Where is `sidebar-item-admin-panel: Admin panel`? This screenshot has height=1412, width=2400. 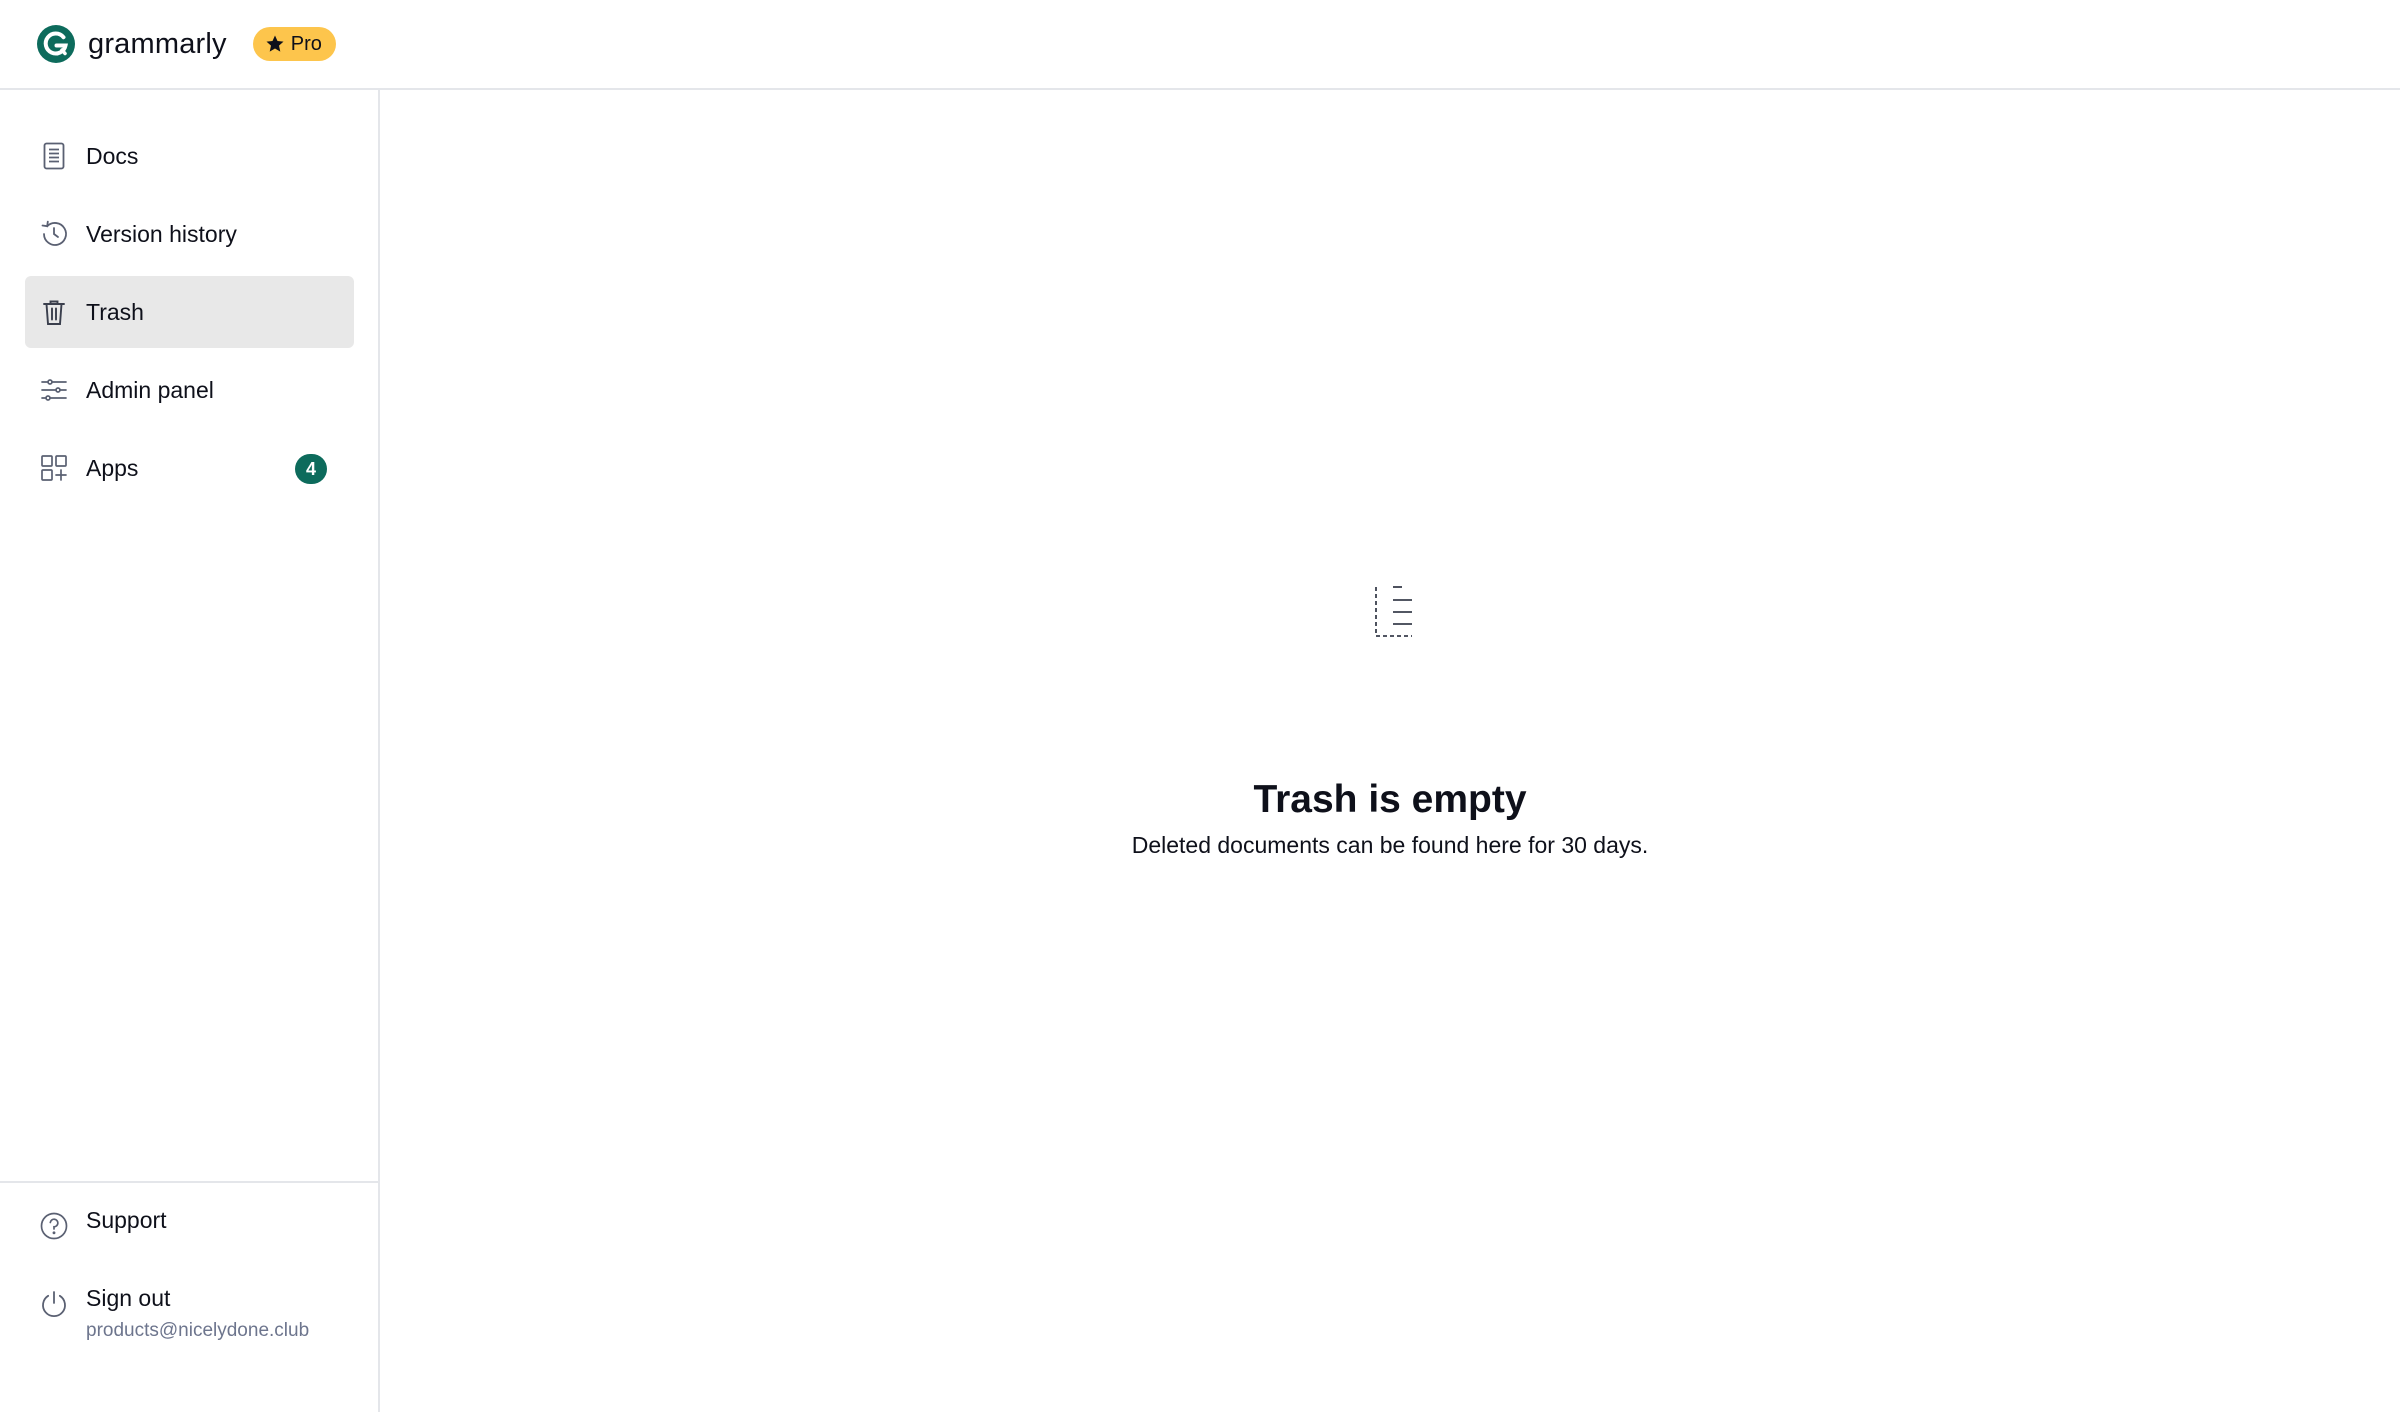 sidebar-item-admin-panel: Admin panel is located at coordinates (189, 390).